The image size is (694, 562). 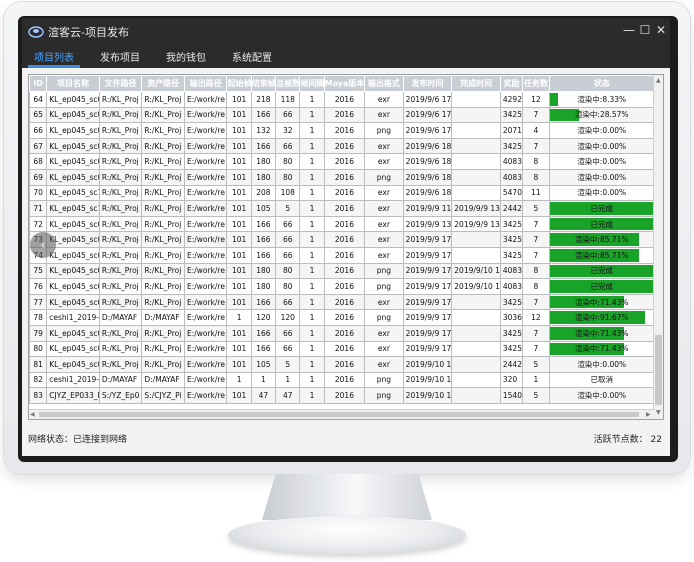 What do you see at coordinates (476, 83) in the screenshot?
I see `column-header: 完成时间` at bounding box center [476, 83].